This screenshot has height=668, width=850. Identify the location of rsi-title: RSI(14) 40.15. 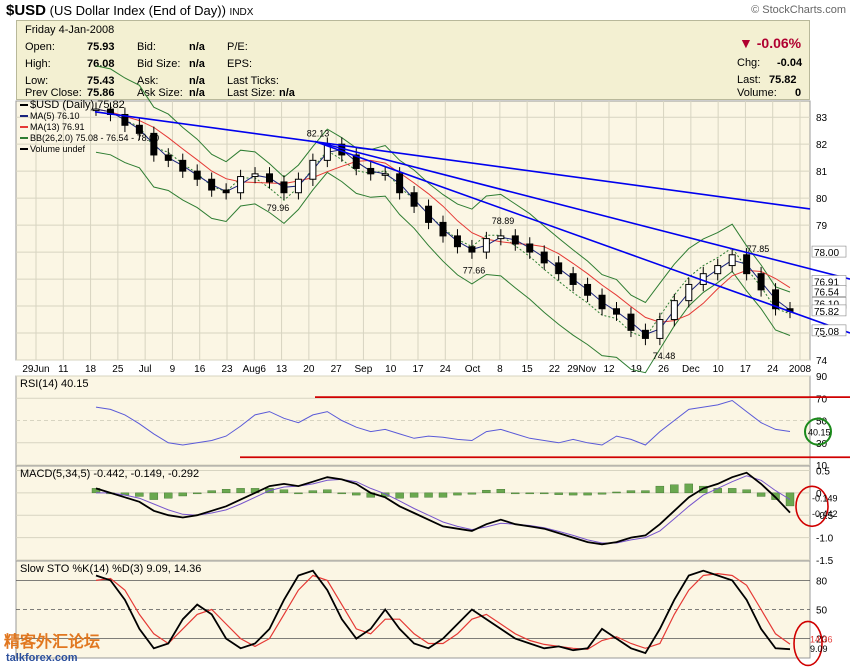
(54, 384).